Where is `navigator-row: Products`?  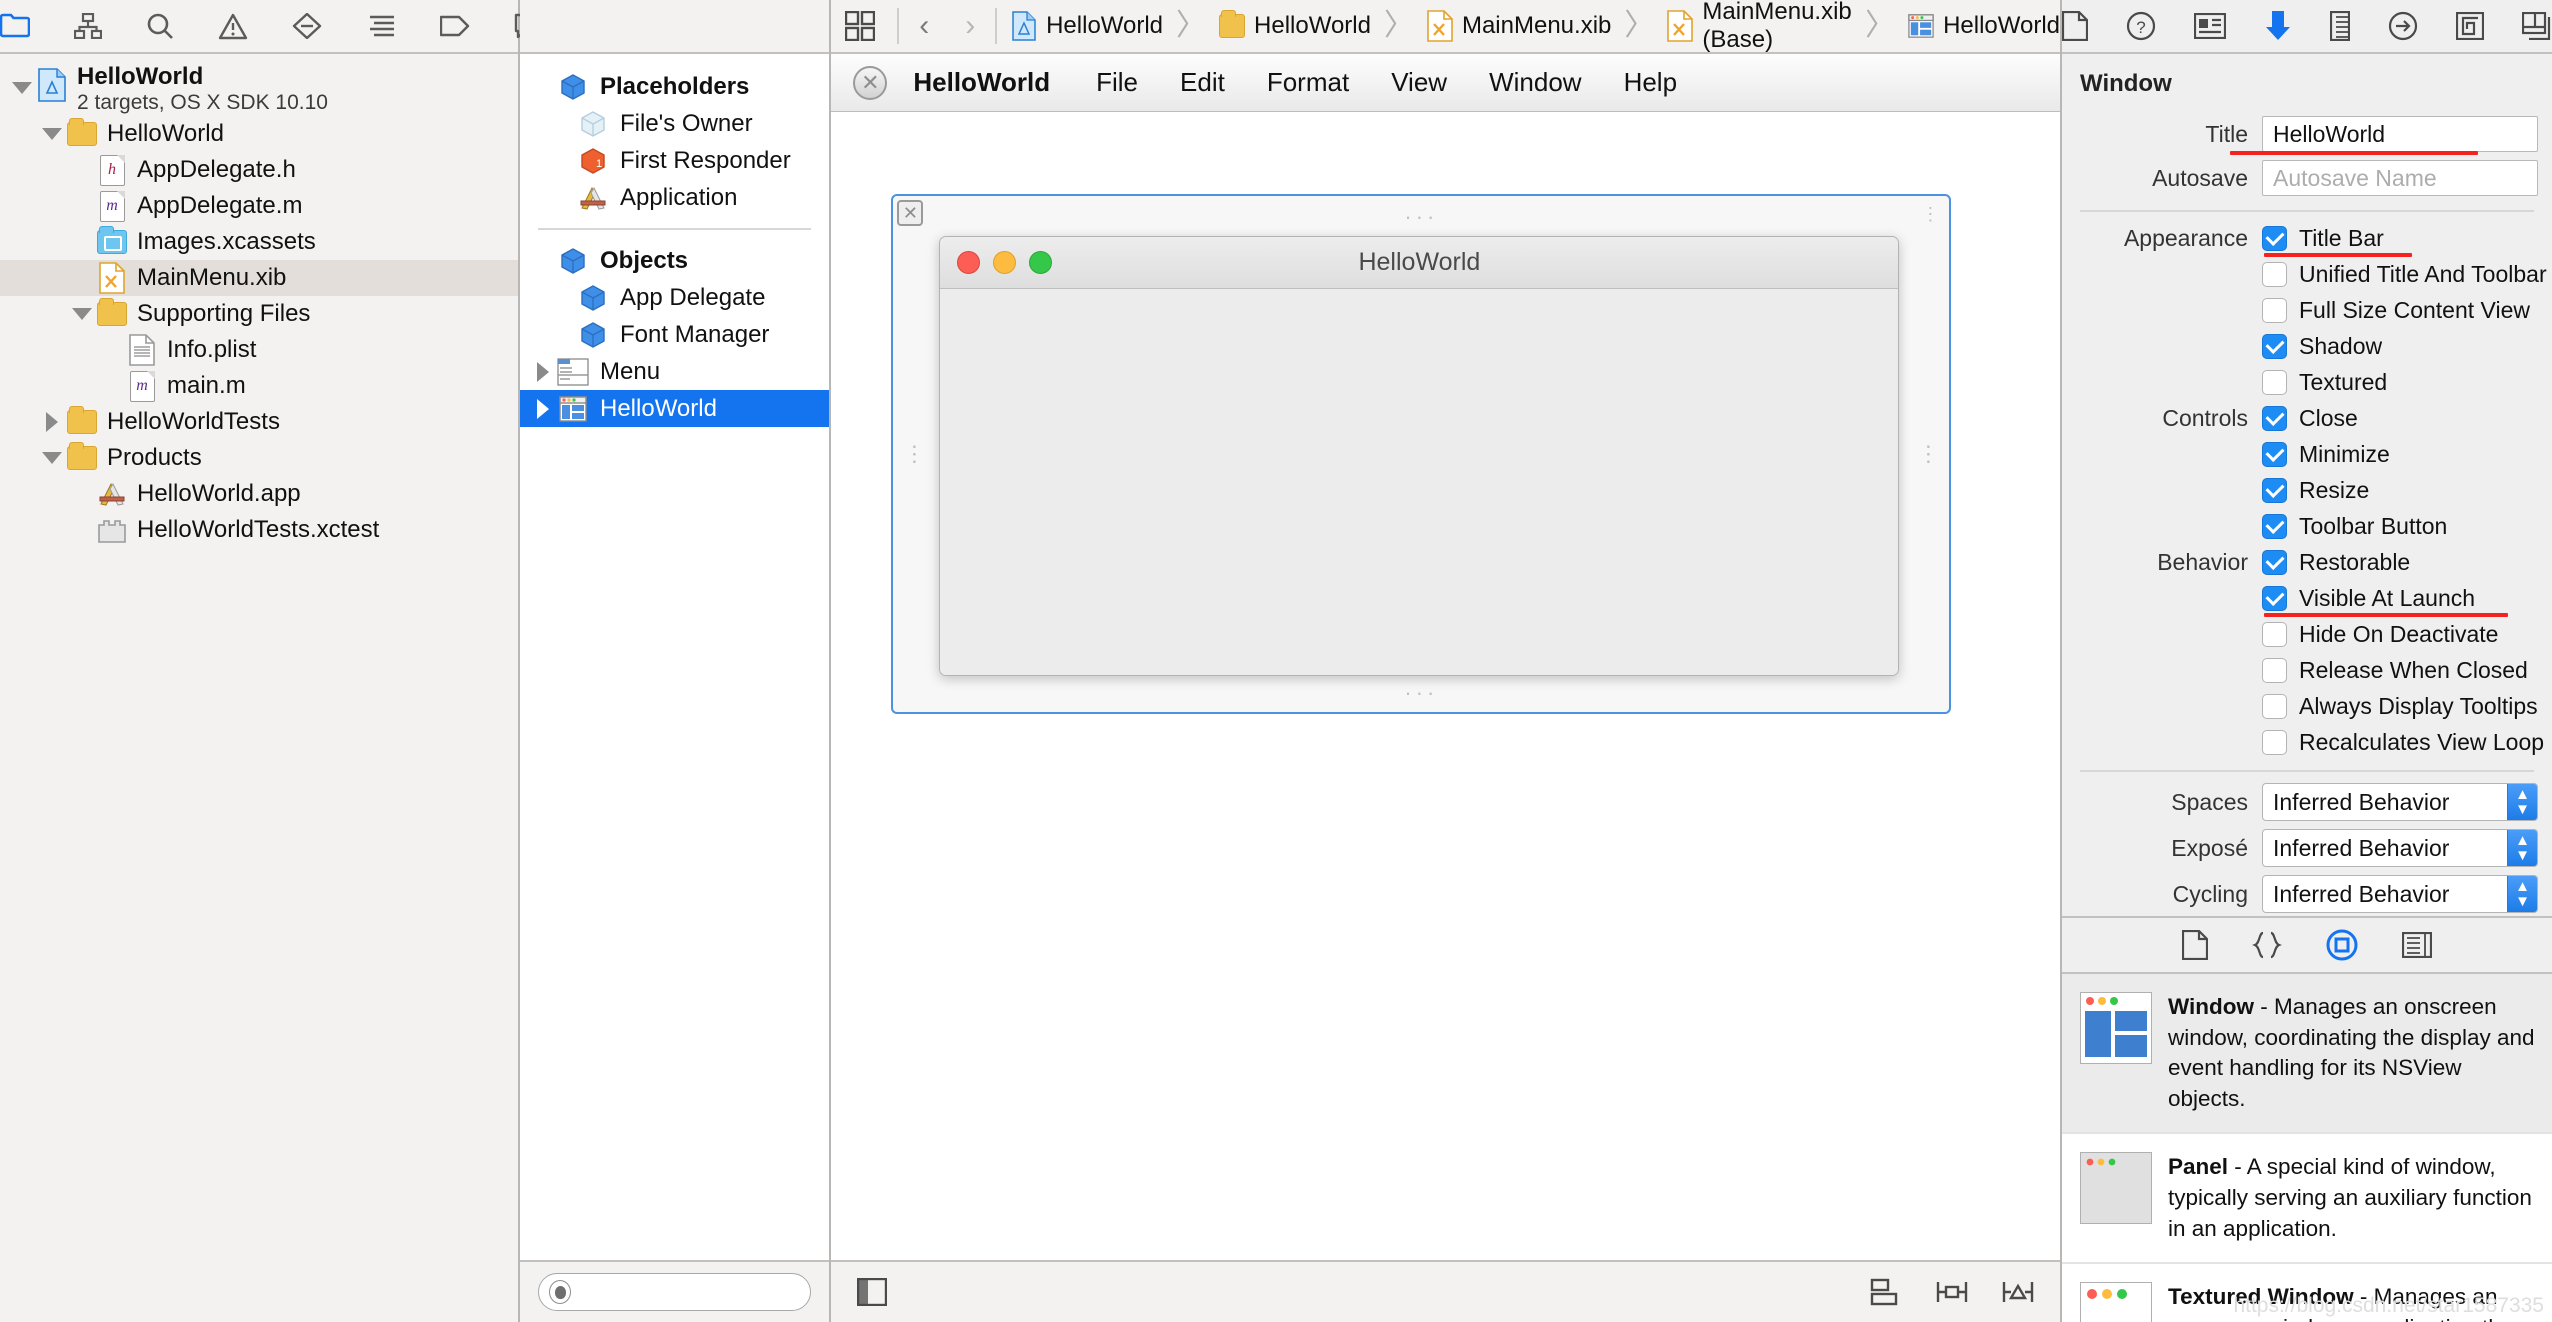
navigator-row: Products is located at coordinates (259, 458).